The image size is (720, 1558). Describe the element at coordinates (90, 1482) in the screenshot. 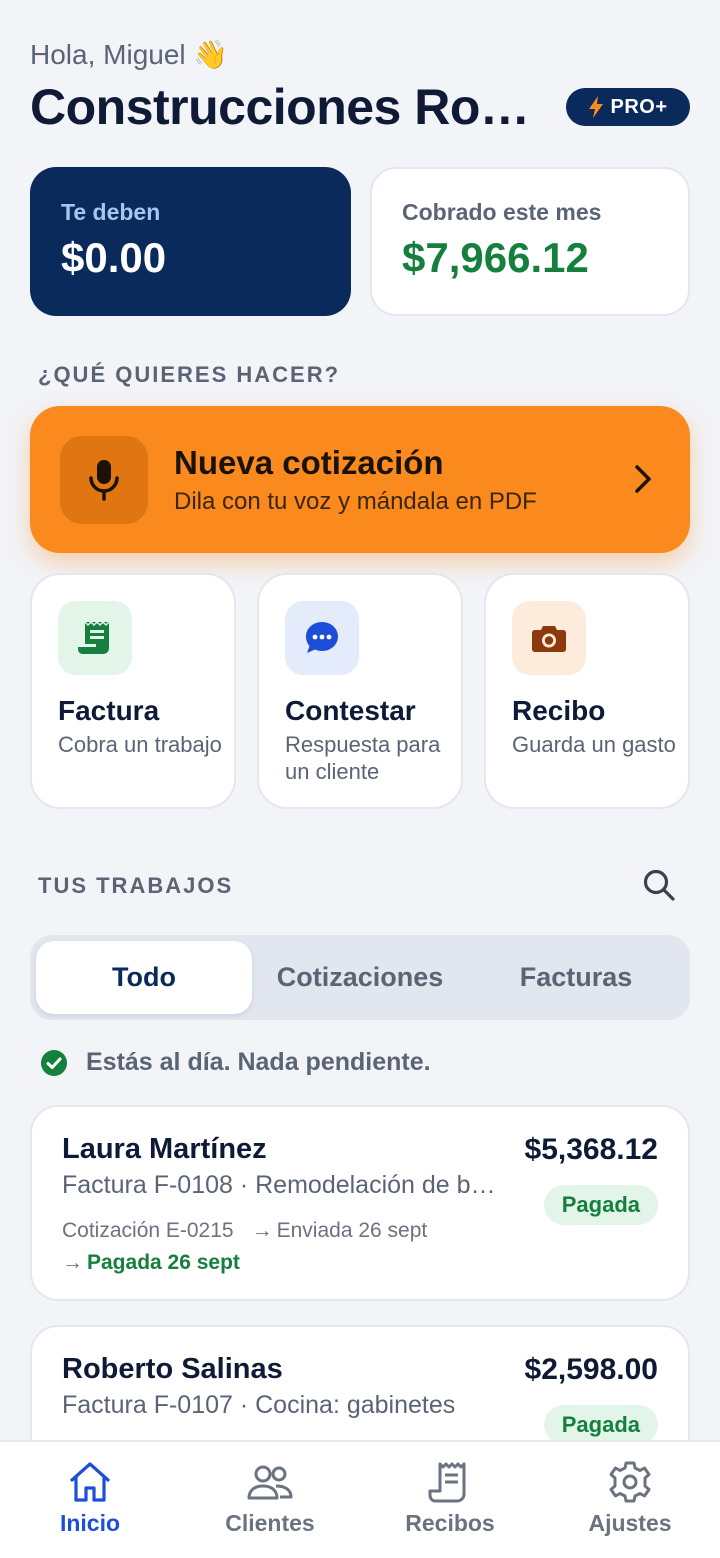

I see `home-icon` at that location.